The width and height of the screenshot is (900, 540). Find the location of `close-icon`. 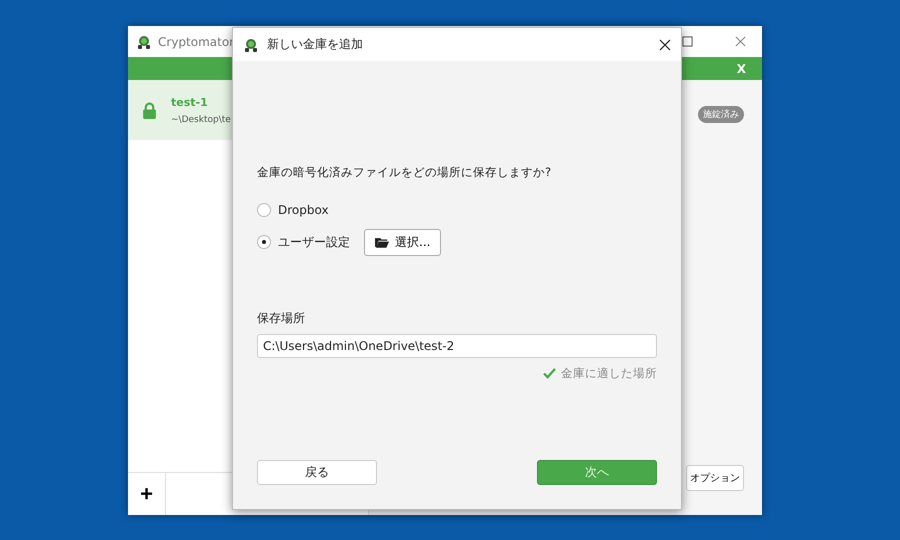

close-icon is located at coordinates (665, 44).